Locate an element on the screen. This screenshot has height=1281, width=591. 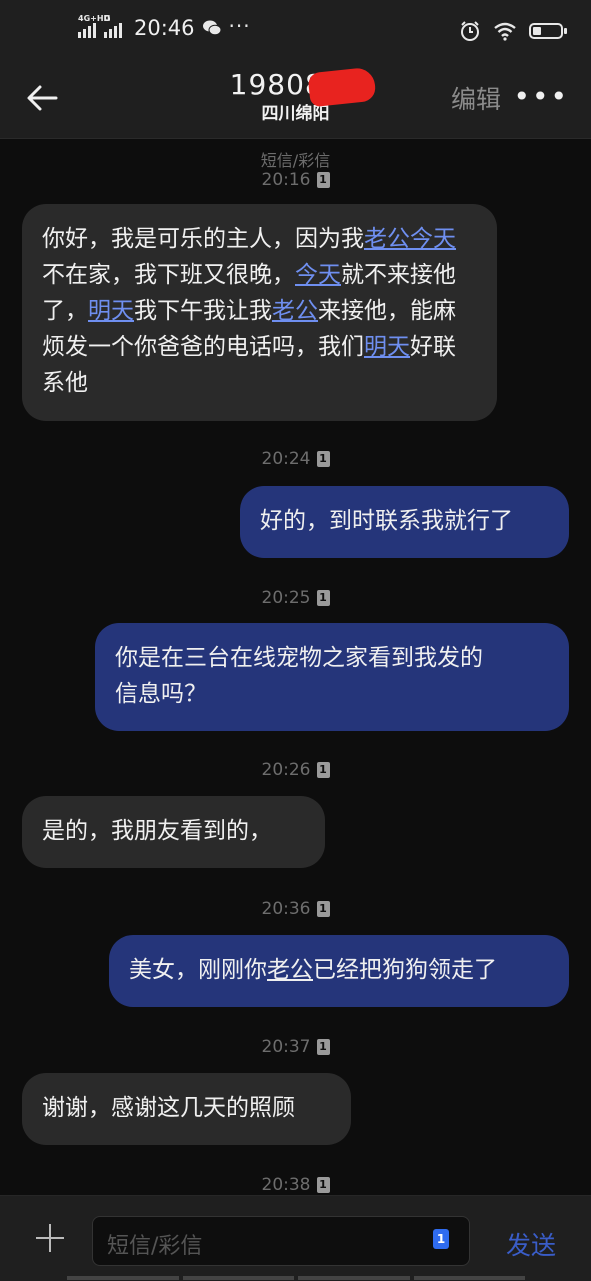
timestamp: 20:25 1 is located at coordinates (295, 598).